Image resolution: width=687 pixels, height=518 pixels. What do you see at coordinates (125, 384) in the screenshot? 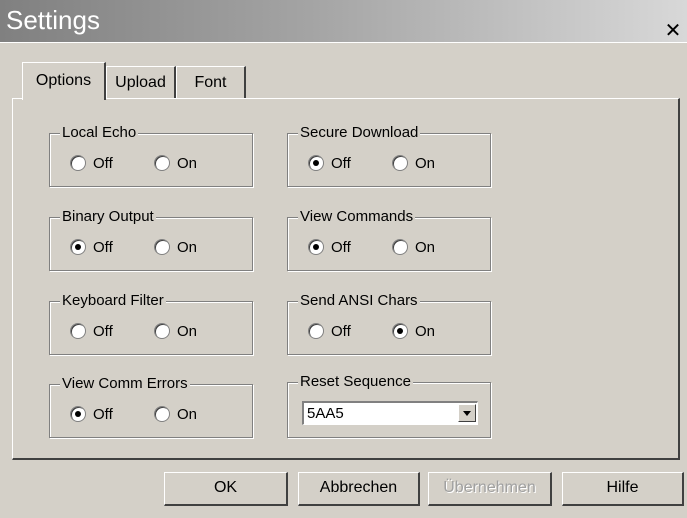
I see `view-comm-errors-label: View Comm Errors` at bounding box center [125, 384].